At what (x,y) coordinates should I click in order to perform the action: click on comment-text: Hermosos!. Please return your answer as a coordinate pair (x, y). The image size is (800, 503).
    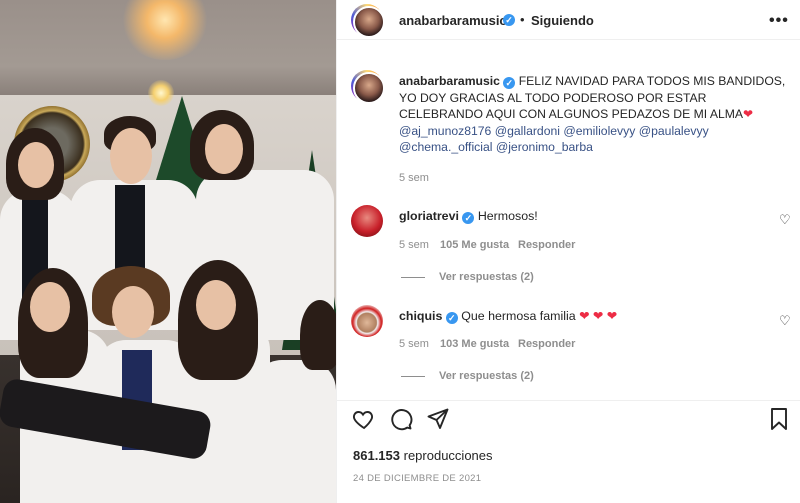
    Looking at the image, I should click on (507, 216).